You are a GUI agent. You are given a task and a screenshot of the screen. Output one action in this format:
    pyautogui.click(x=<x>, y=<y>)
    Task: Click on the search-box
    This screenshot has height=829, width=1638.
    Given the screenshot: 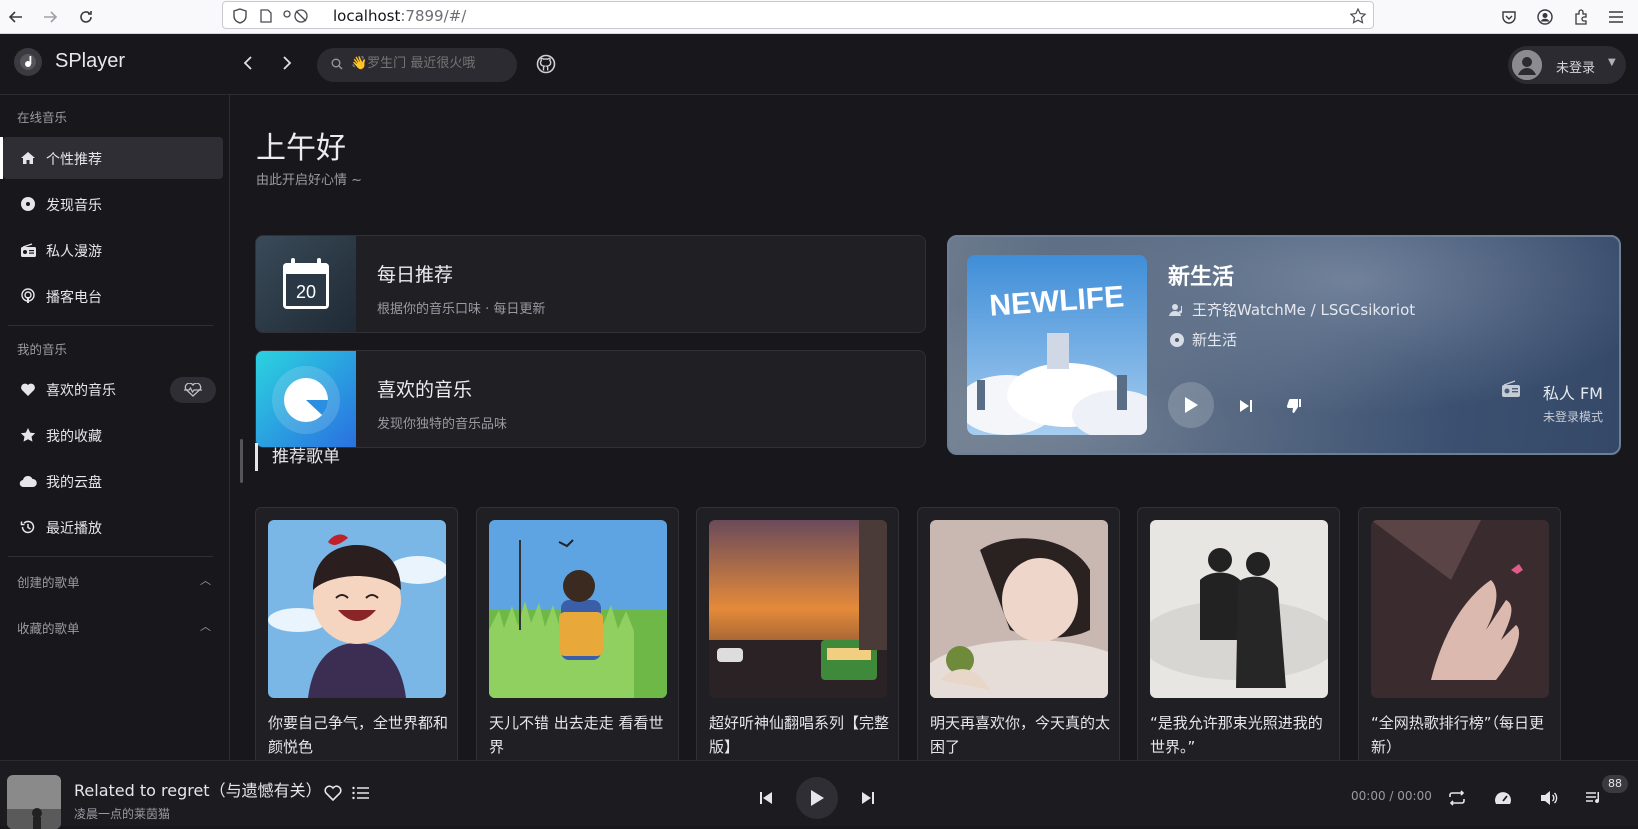 What is the action you would take?
    pyautogui.click(x=417, y=65)
    